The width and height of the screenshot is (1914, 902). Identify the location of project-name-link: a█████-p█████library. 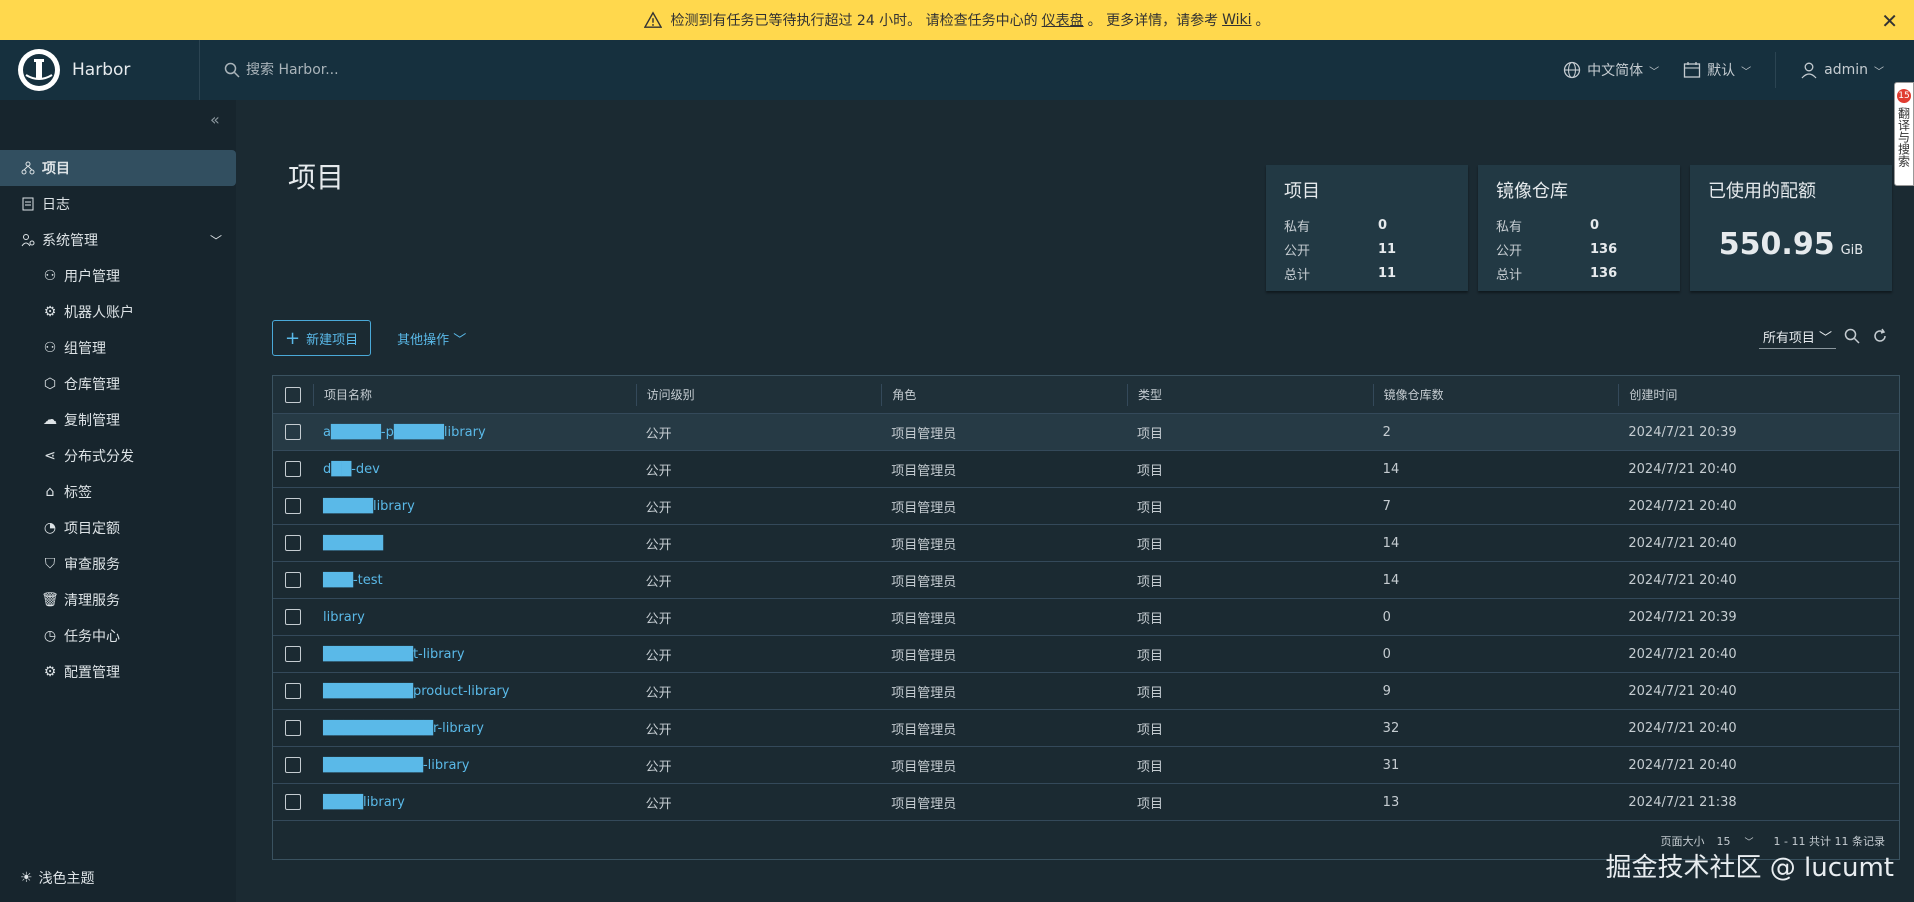
(474, 432).